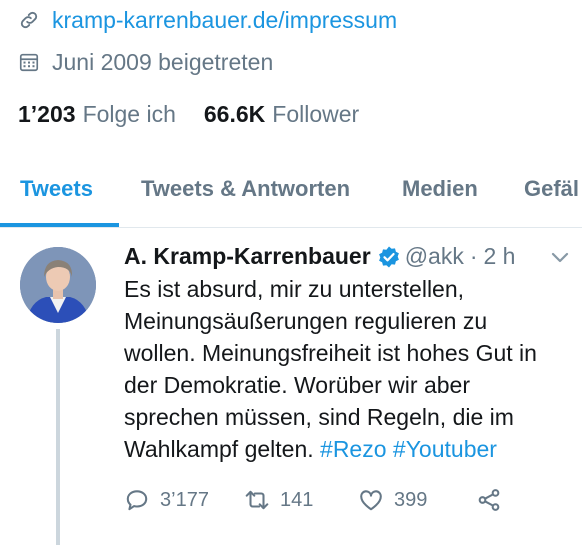  I want to click on profile-website-row: kramp-karrenbauer.de/impressum, so click(207, 20).